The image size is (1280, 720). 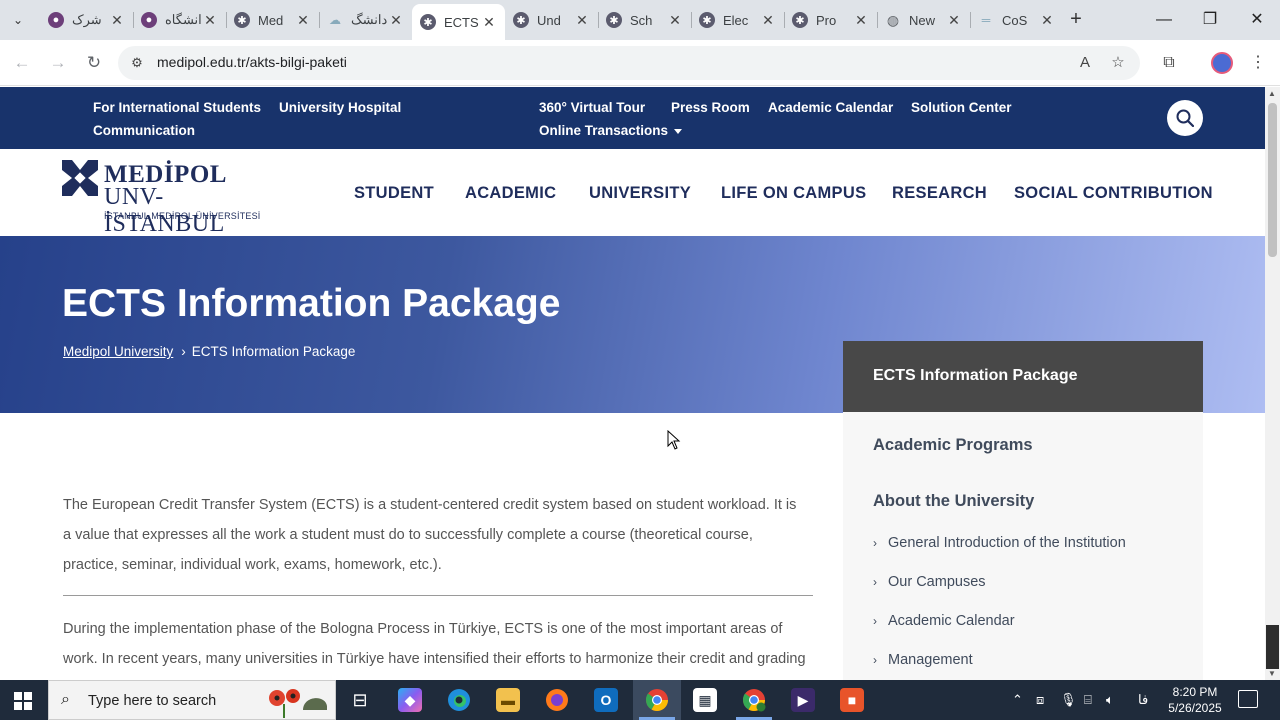 I want to click on screen-recorder-icon: ■, so click(x=852, y=700).